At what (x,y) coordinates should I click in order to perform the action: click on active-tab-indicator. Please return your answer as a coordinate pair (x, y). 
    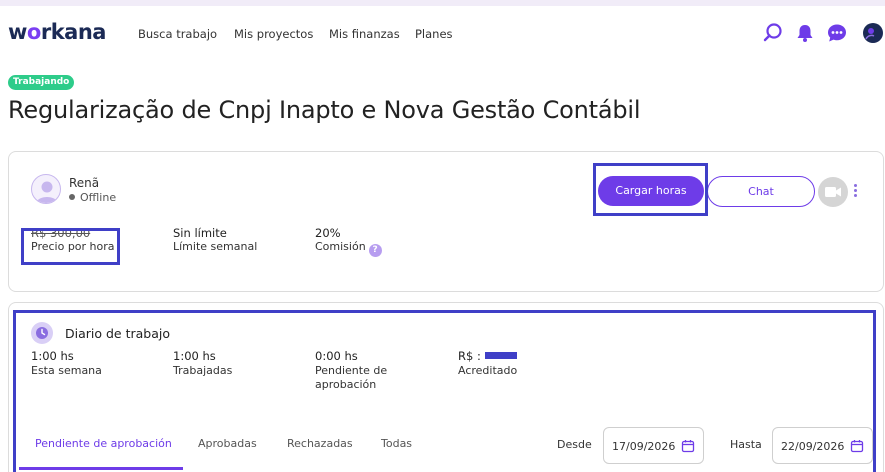
    Looking at the image, I should click on (101, 468).